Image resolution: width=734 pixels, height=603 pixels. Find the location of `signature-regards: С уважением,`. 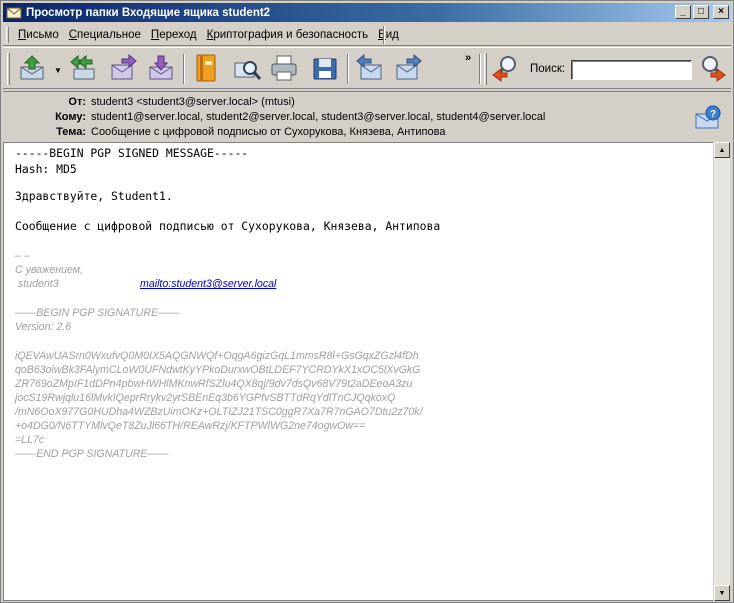

signature-regards: С уважением, is located at coordinates (49, 270).